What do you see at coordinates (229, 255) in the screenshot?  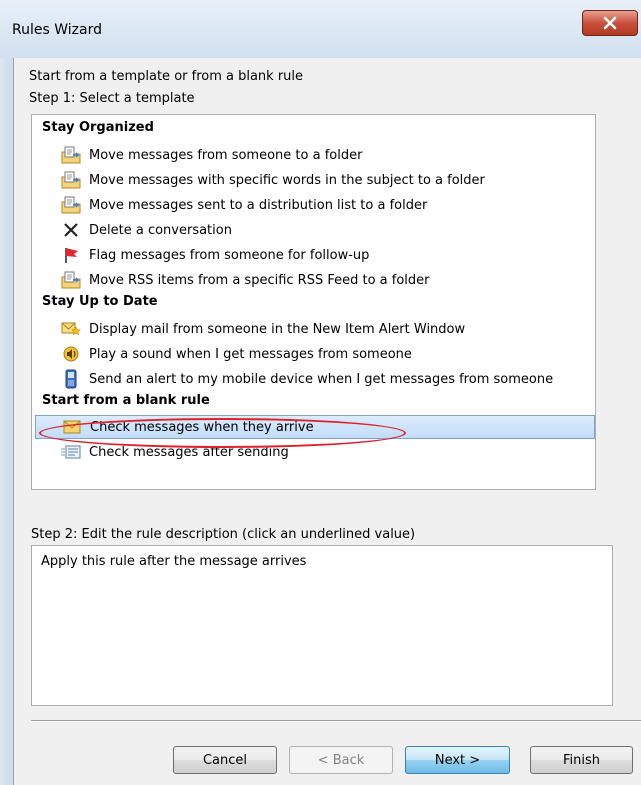 I see `template-item-label: Flag messages from someone for follow-up` at bounding box center [229, 255].